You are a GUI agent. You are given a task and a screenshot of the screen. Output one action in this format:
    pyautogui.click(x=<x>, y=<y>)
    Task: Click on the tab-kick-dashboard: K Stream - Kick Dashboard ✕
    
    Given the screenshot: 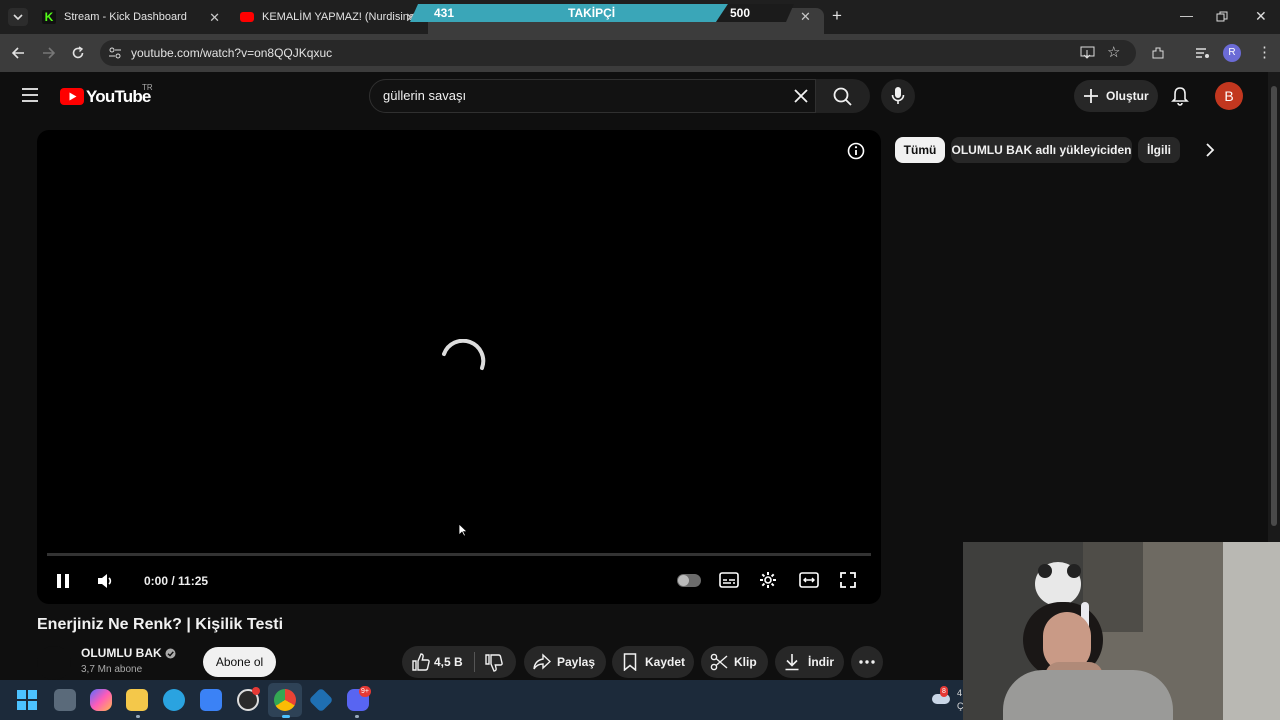 What is the action you would take?
    pyautogui.click(x=130, y=17)
    